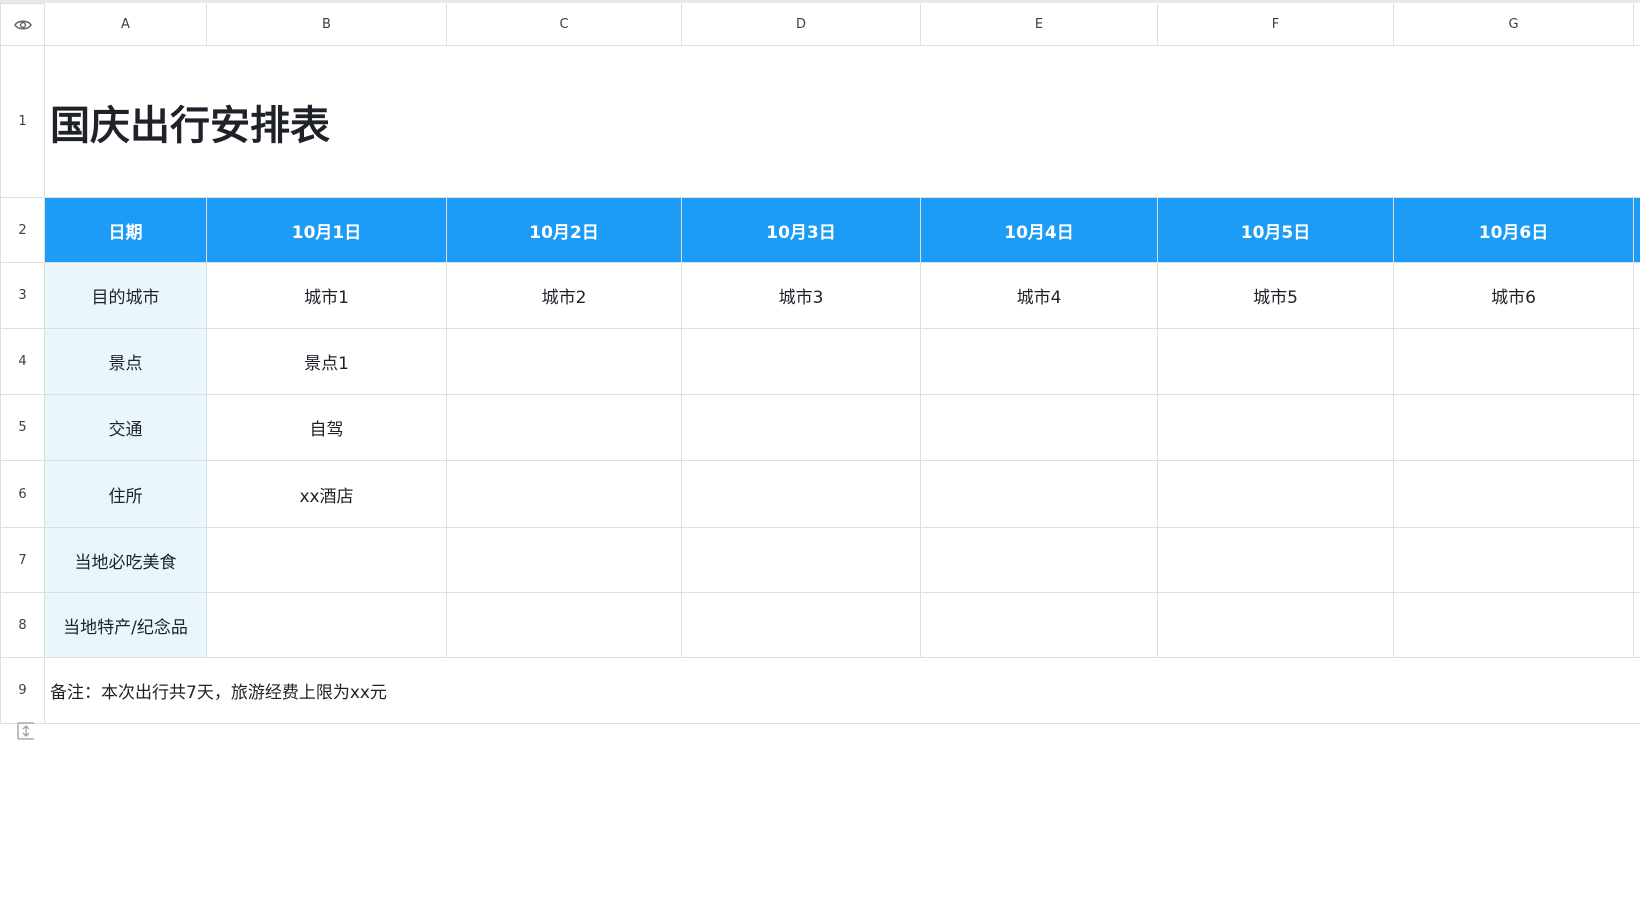 Image resolution: width=1640 pixels, height=912 pixels. What do you see at coordinates (1636, 295) in the screenshot?
I see `cell-h3-partial` at bounding box center [1636, 295].